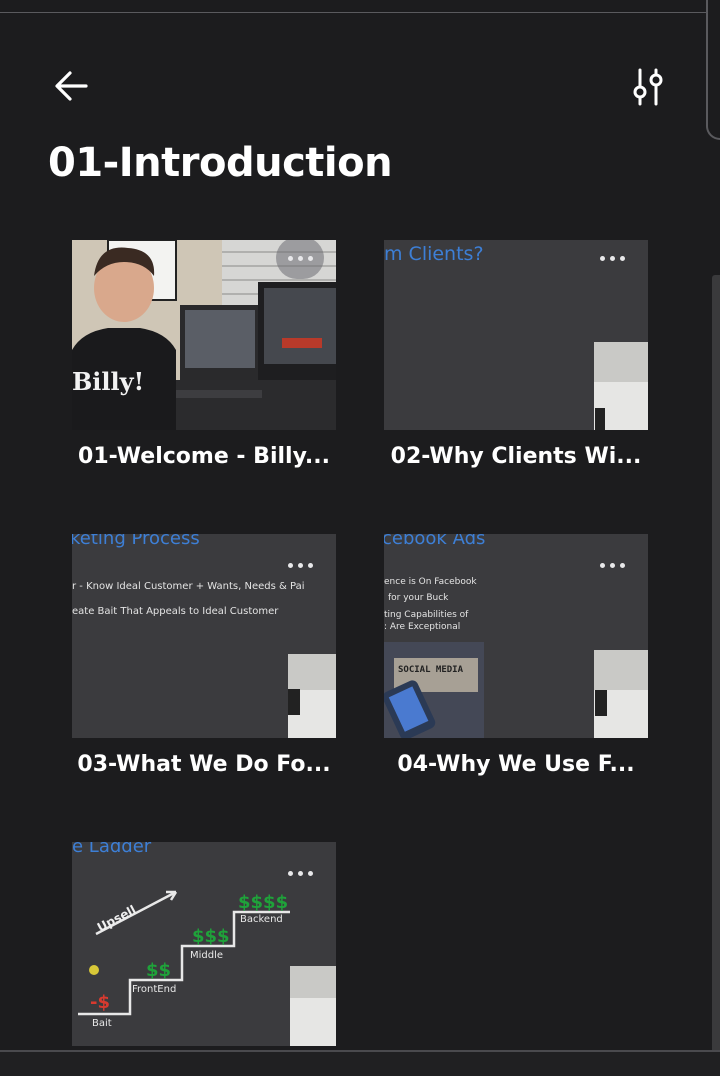 Image resolution: width=720 pixels, height=1076 pixels. I want to click on svg-text: ting Capabilities of, so click(426, 615).